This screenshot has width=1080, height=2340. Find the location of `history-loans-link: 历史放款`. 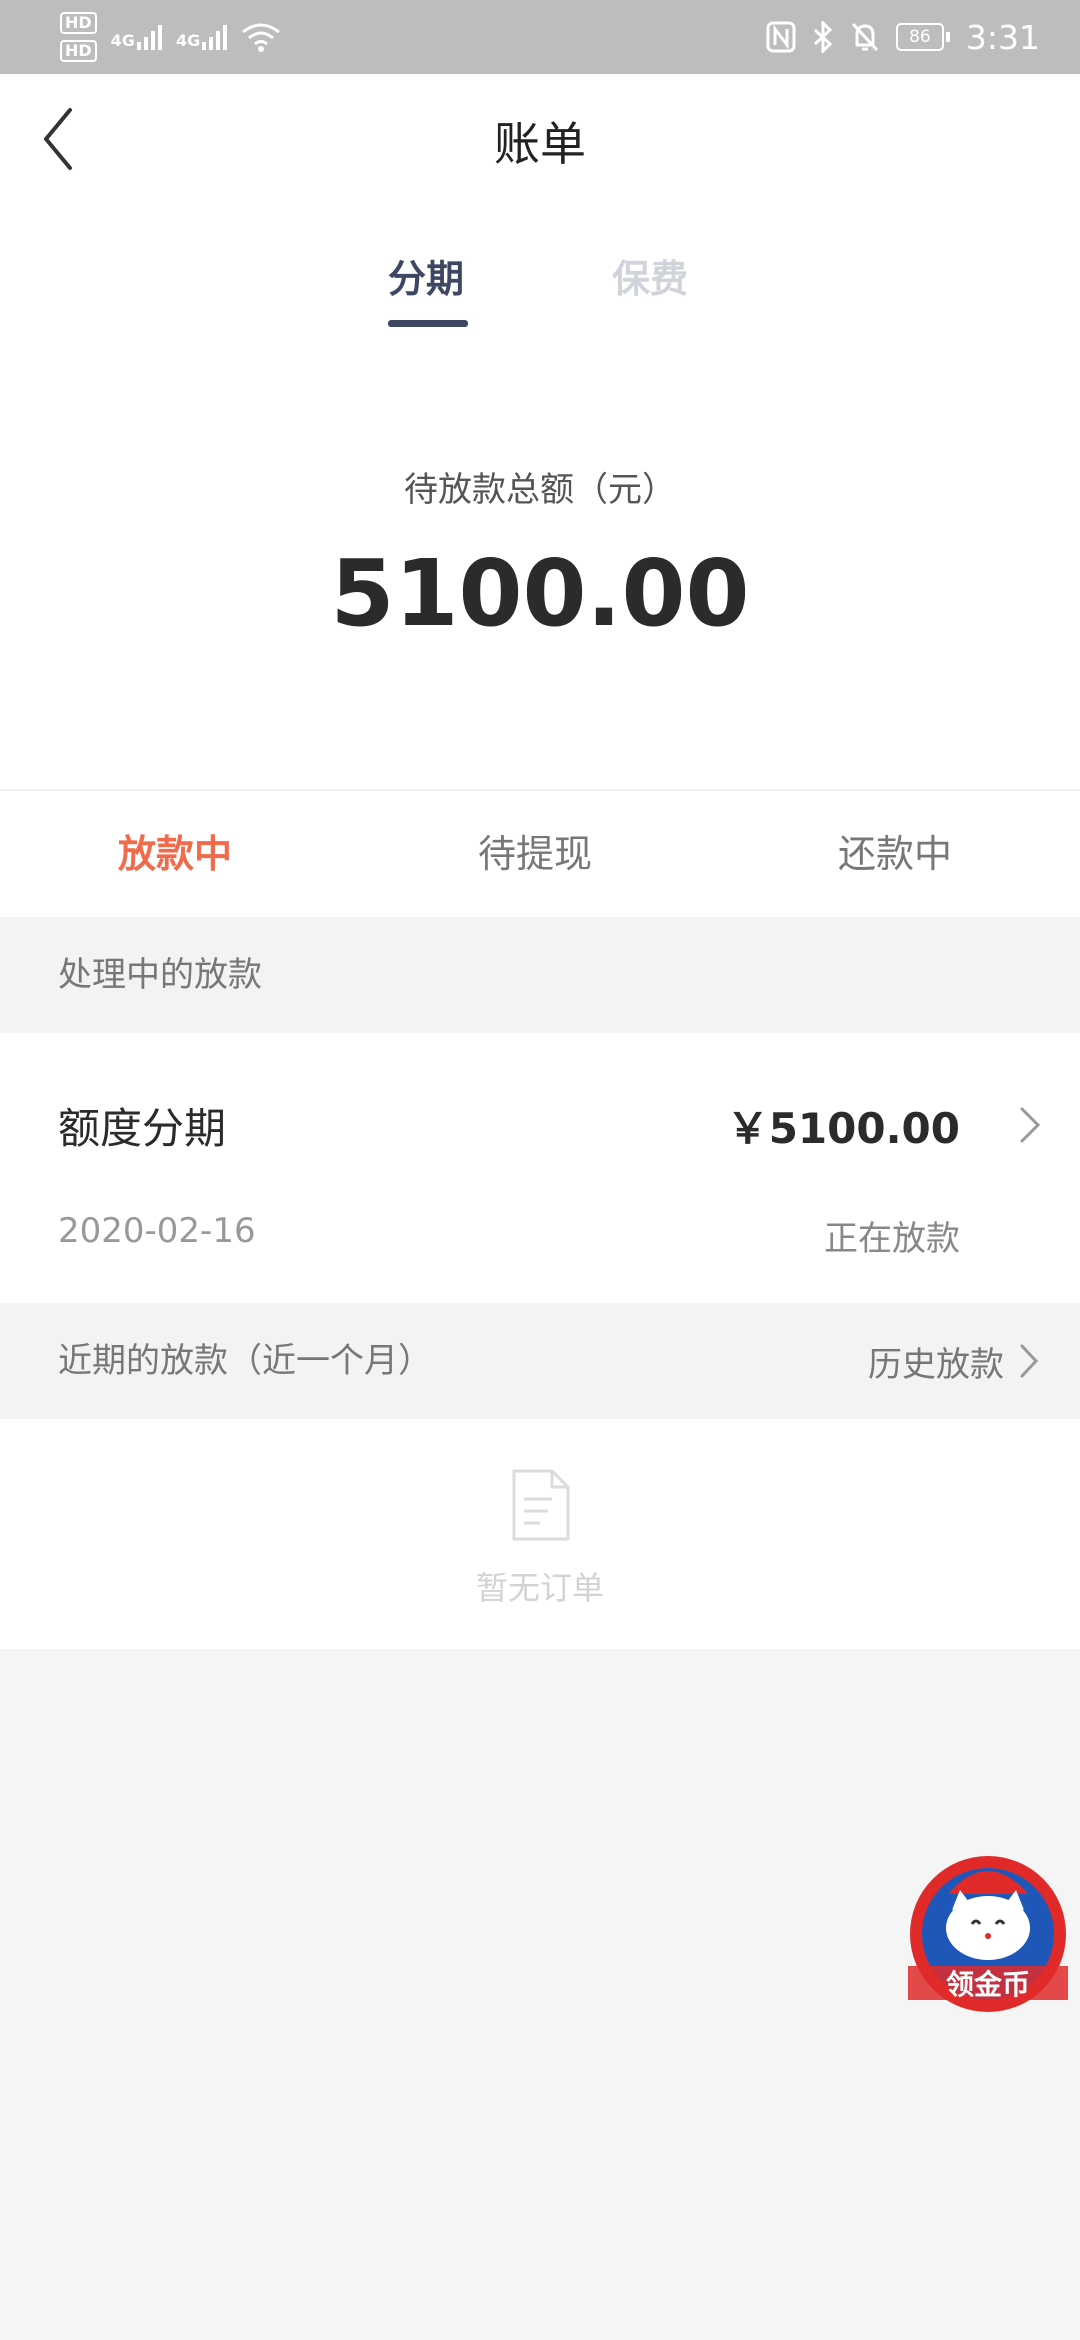

history-loans-link: 历史放款 is located at coordinates (954, 1361).